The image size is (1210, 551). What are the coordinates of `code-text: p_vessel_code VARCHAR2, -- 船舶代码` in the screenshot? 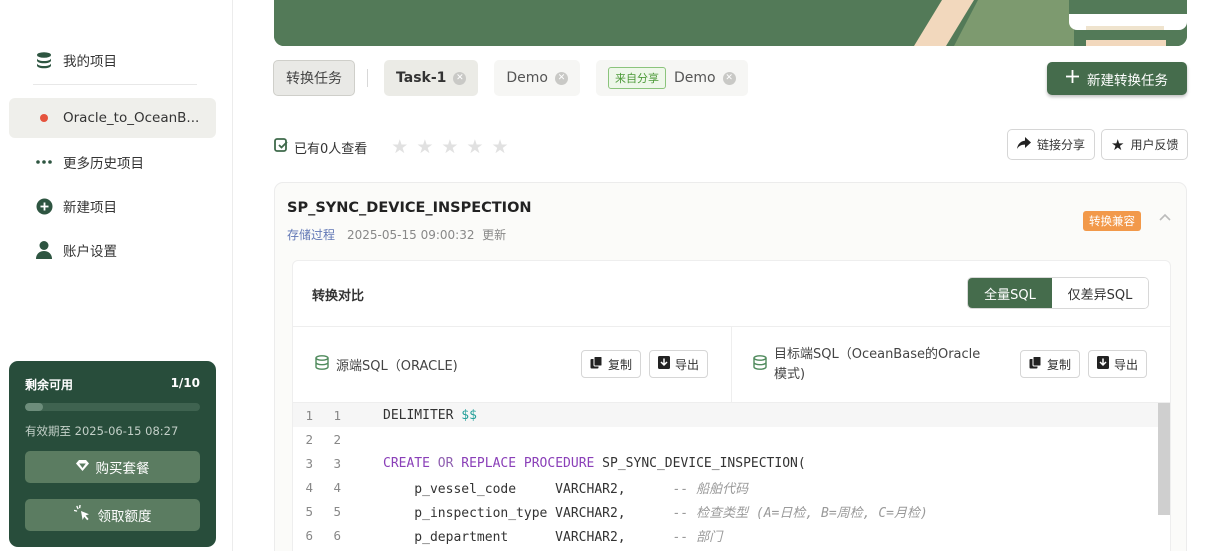 It's located at (566, 489).